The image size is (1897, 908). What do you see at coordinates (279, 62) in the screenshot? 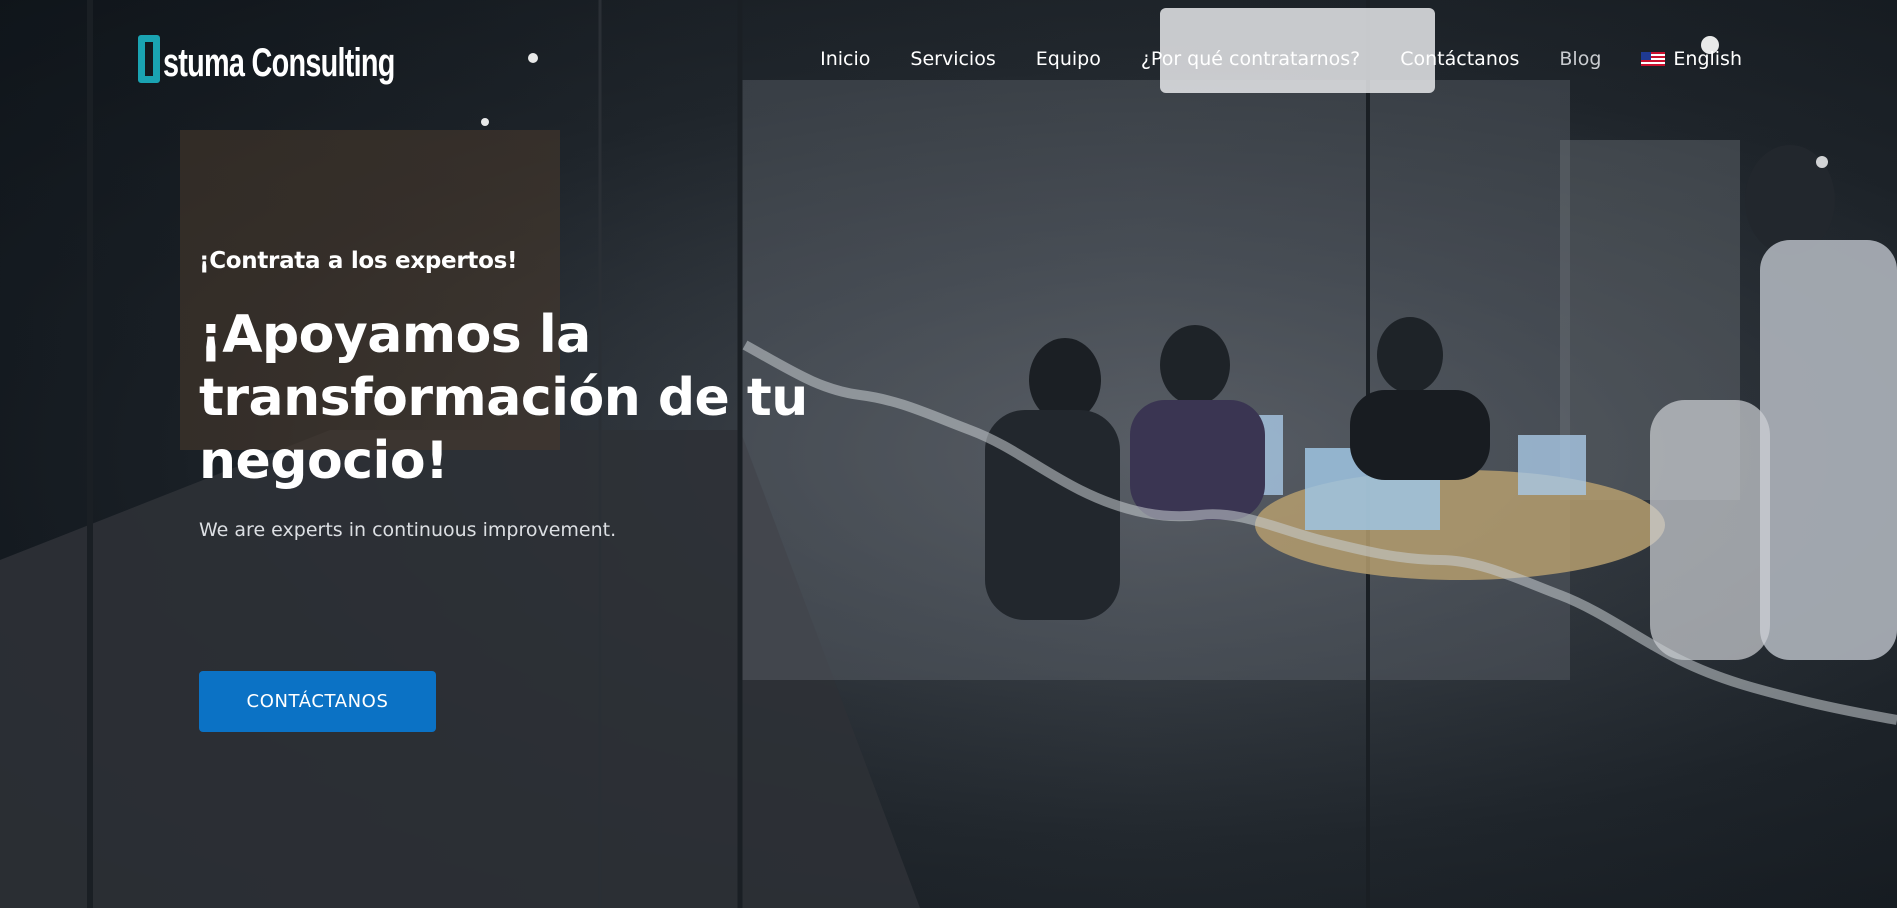
I see `logo-text: stuma Consulting` at bounding box center [279, 62].